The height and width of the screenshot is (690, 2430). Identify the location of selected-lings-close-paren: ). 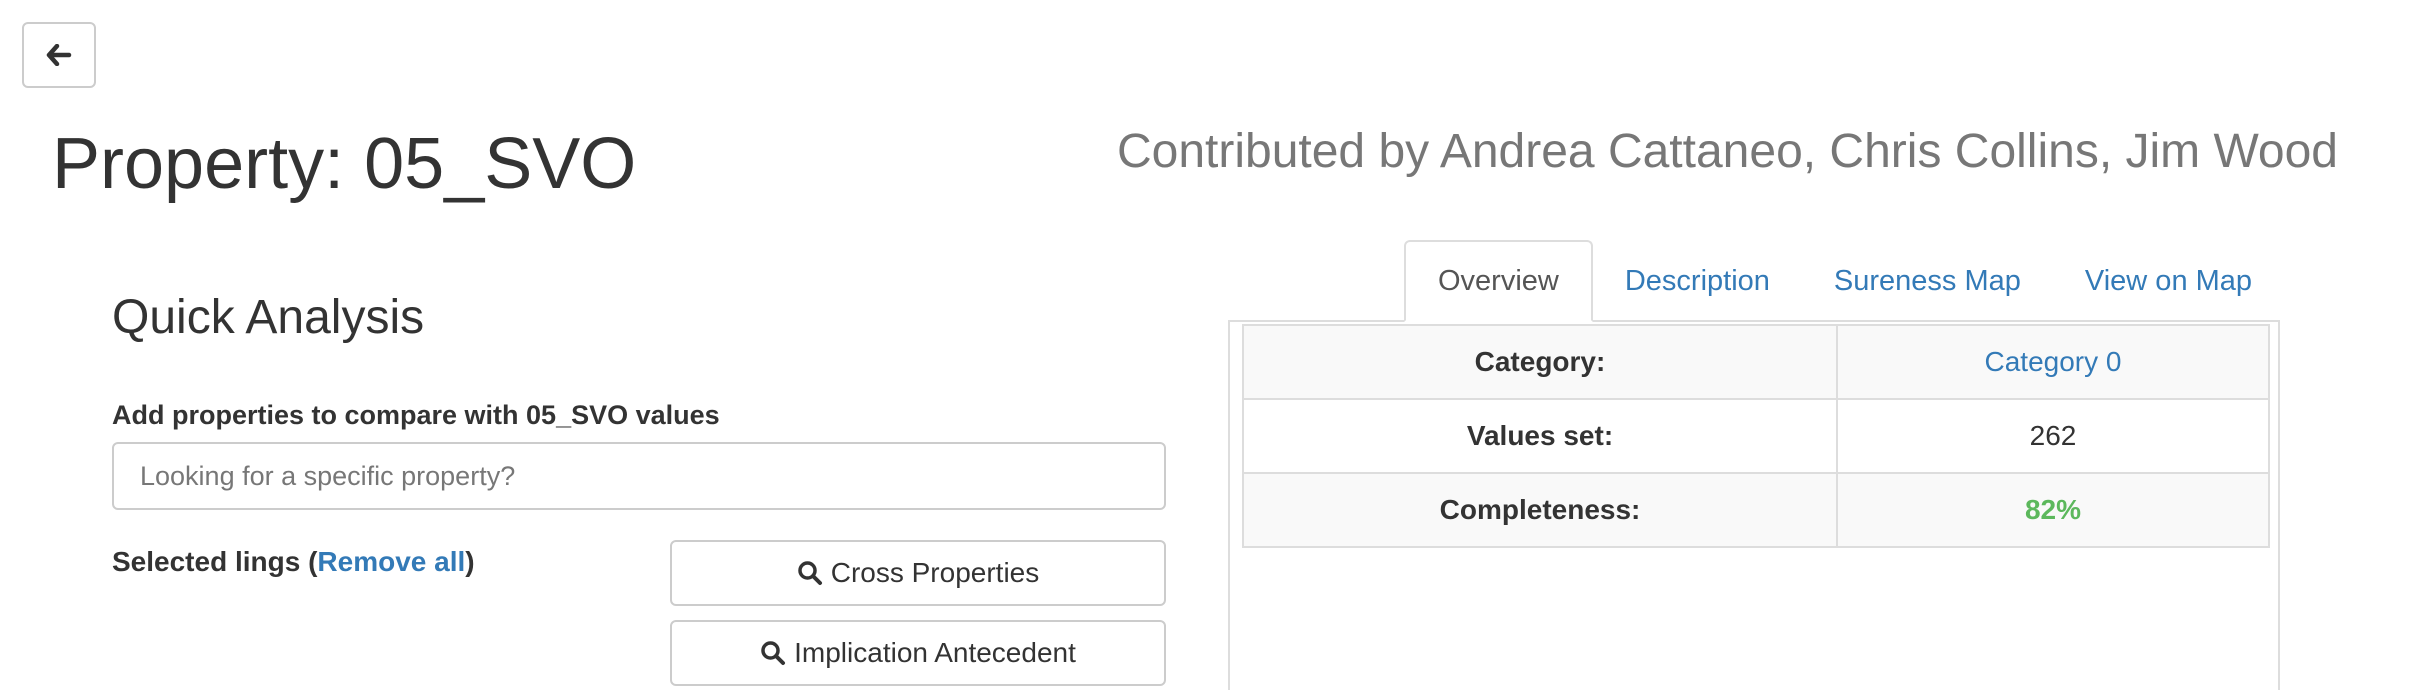
(470, 561).